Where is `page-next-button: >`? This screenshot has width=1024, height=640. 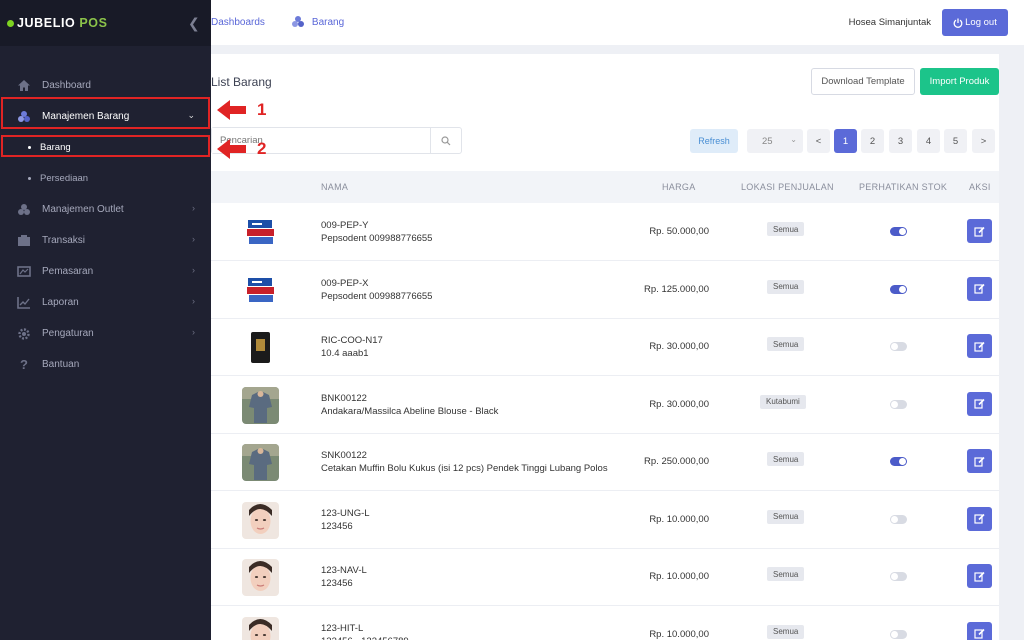
page-next-button: > is located at coordinates (983, 141).